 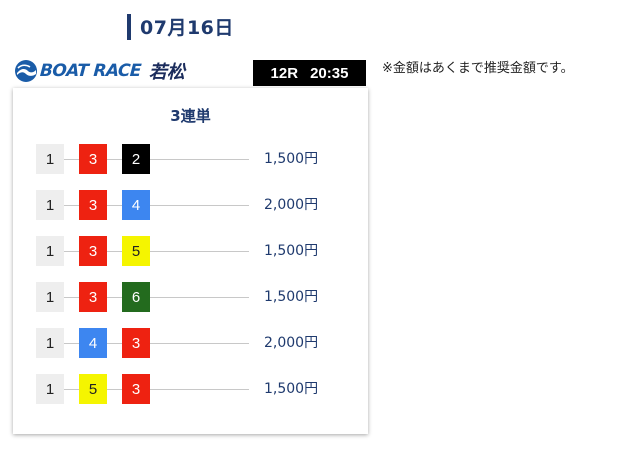 I want to click on bet-type-title: 3連単, so click(x=190, y=116).